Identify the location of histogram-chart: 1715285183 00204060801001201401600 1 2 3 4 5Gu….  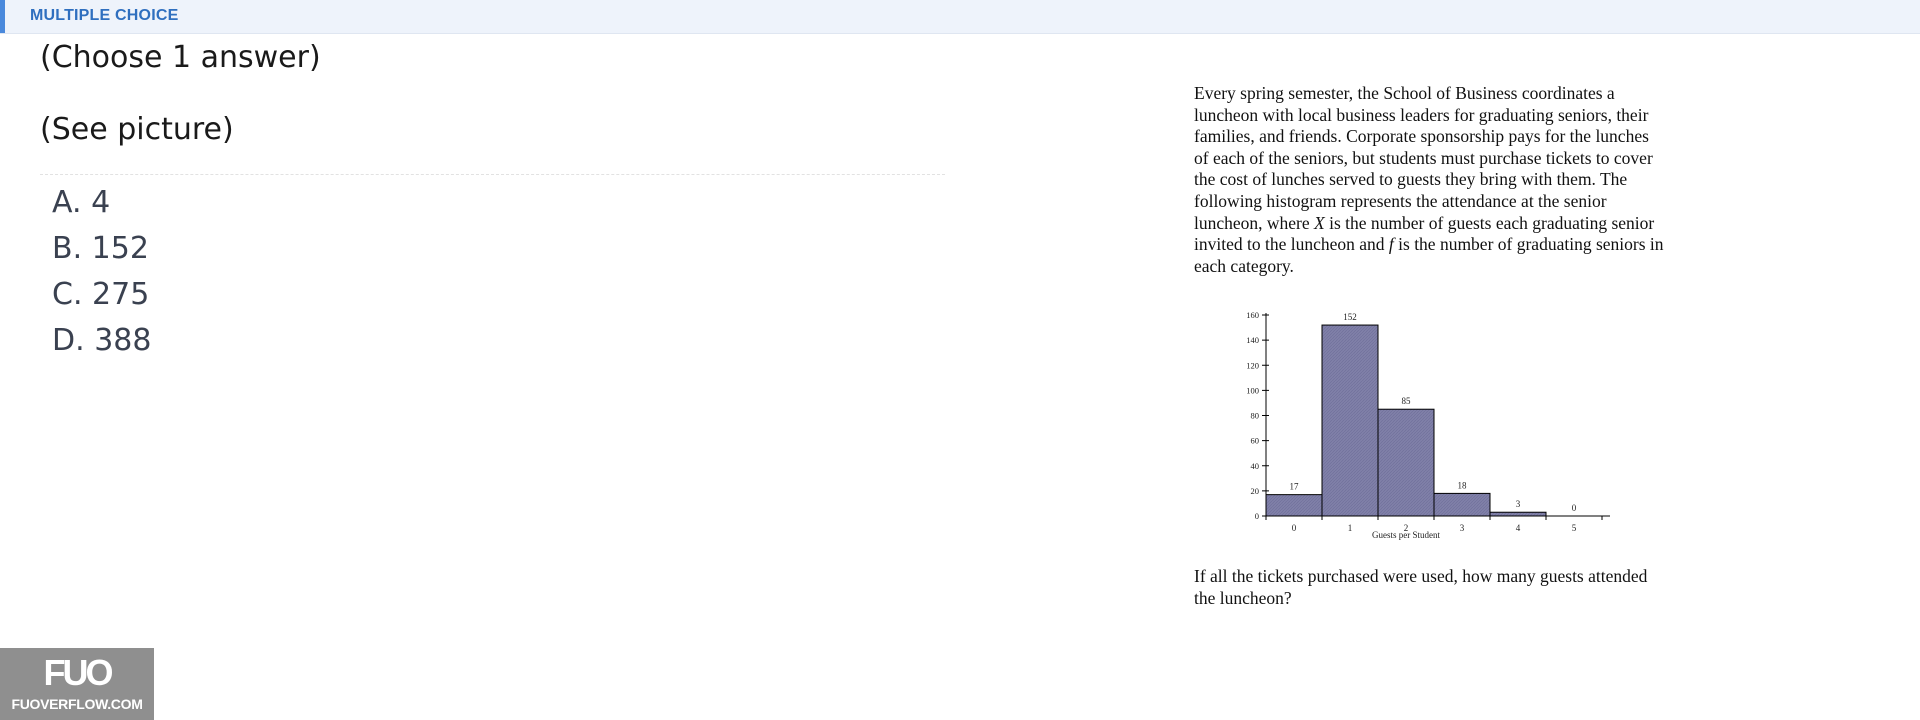
(1428, 425).